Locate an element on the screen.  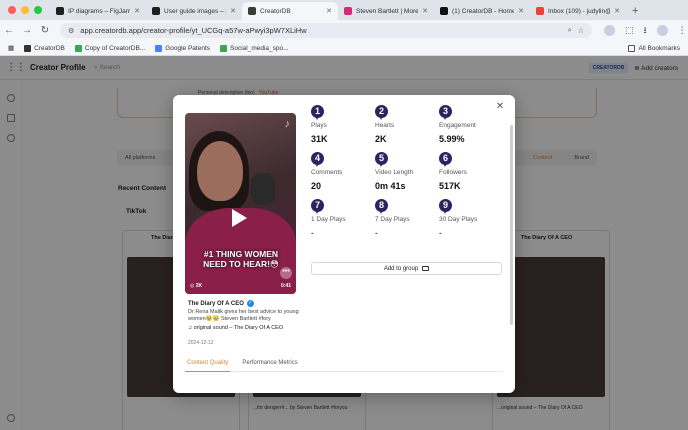
browser-tab-2: CreatorDB ✕ is located at coordinates (290, 11).